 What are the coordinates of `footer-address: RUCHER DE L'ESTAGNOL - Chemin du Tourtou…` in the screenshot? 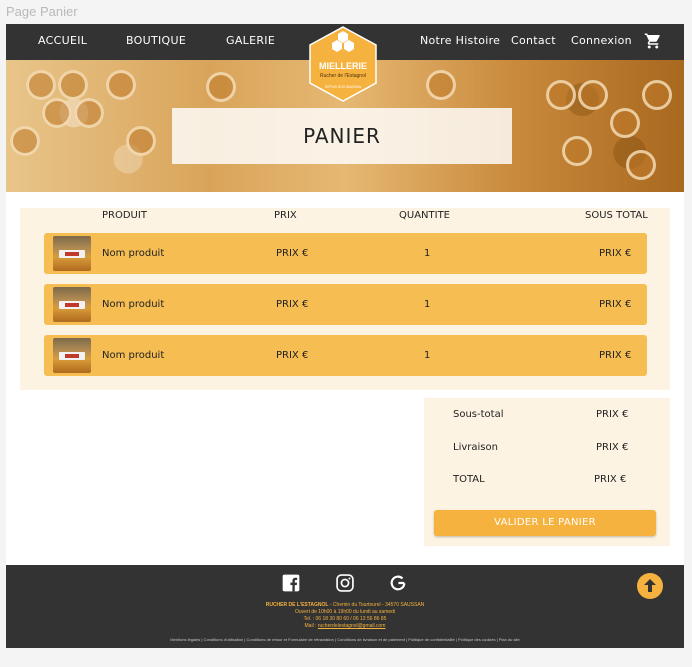 It's located at (345, 605).